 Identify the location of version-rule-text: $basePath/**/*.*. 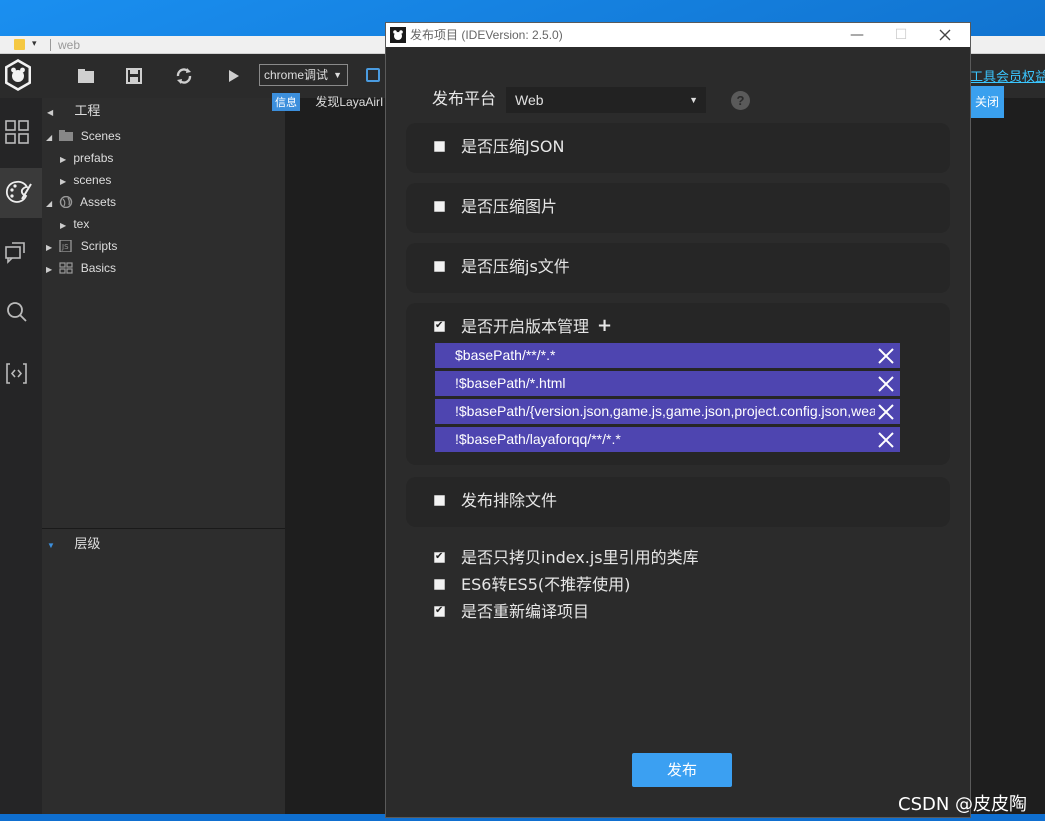
(505, 355).